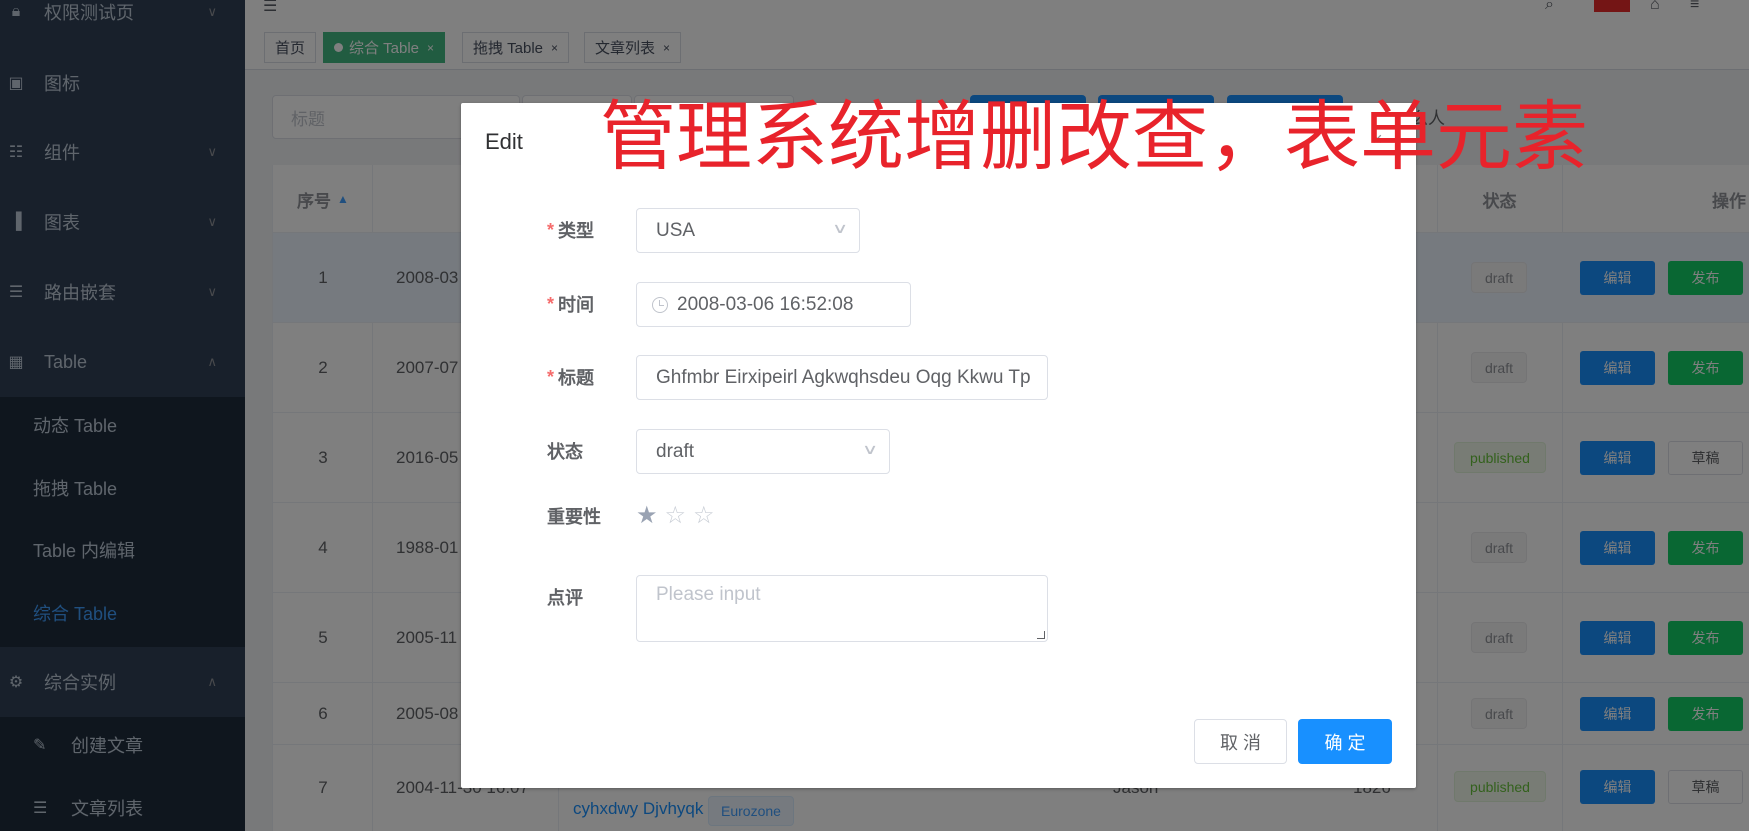  Describe the element at coordinates (504, 141) in the screenshot. I see `dialog-title: Edit` at that location.